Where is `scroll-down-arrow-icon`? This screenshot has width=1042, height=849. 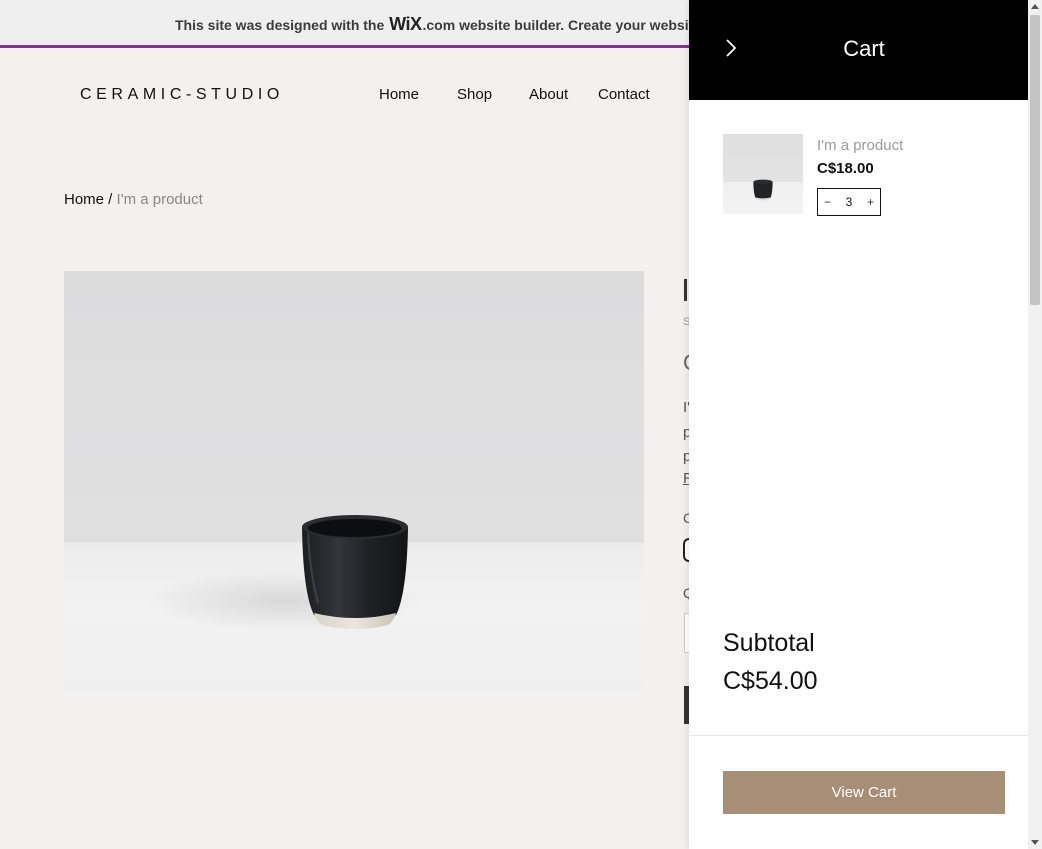
scroll-down-arrow-icon is located at coordinates (1035, 842).